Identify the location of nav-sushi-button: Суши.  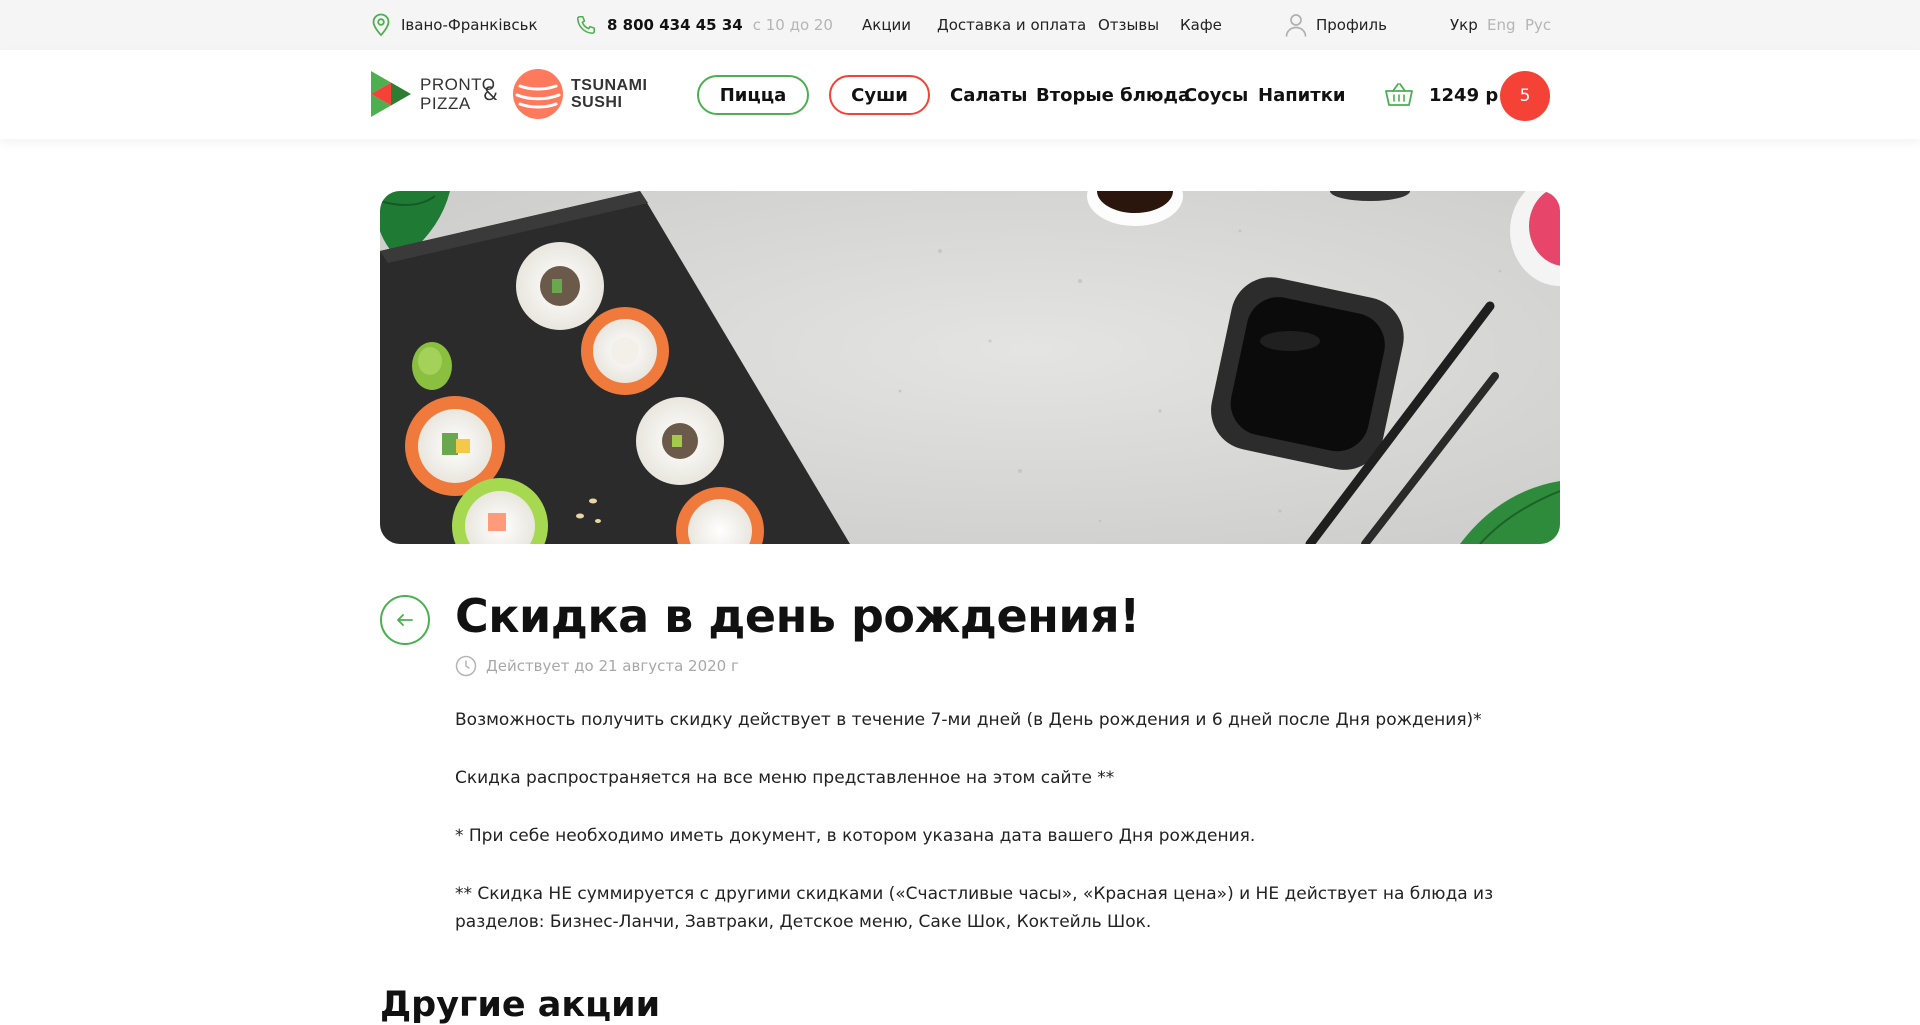
(879, 95).